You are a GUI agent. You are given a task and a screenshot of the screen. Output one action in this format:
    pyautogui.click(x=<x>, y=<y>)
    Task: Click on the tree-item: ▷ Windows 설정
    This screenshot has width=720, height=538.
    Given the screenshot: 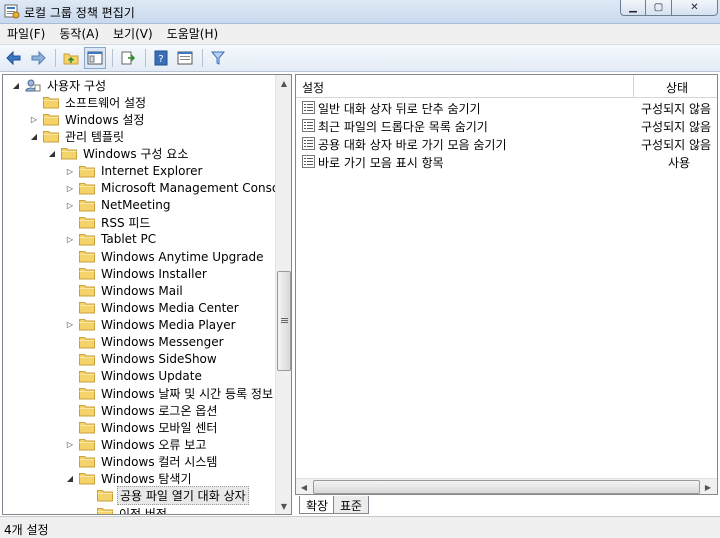 What is the action you would take?
    pyautogui.click(x=87, y=119)
    